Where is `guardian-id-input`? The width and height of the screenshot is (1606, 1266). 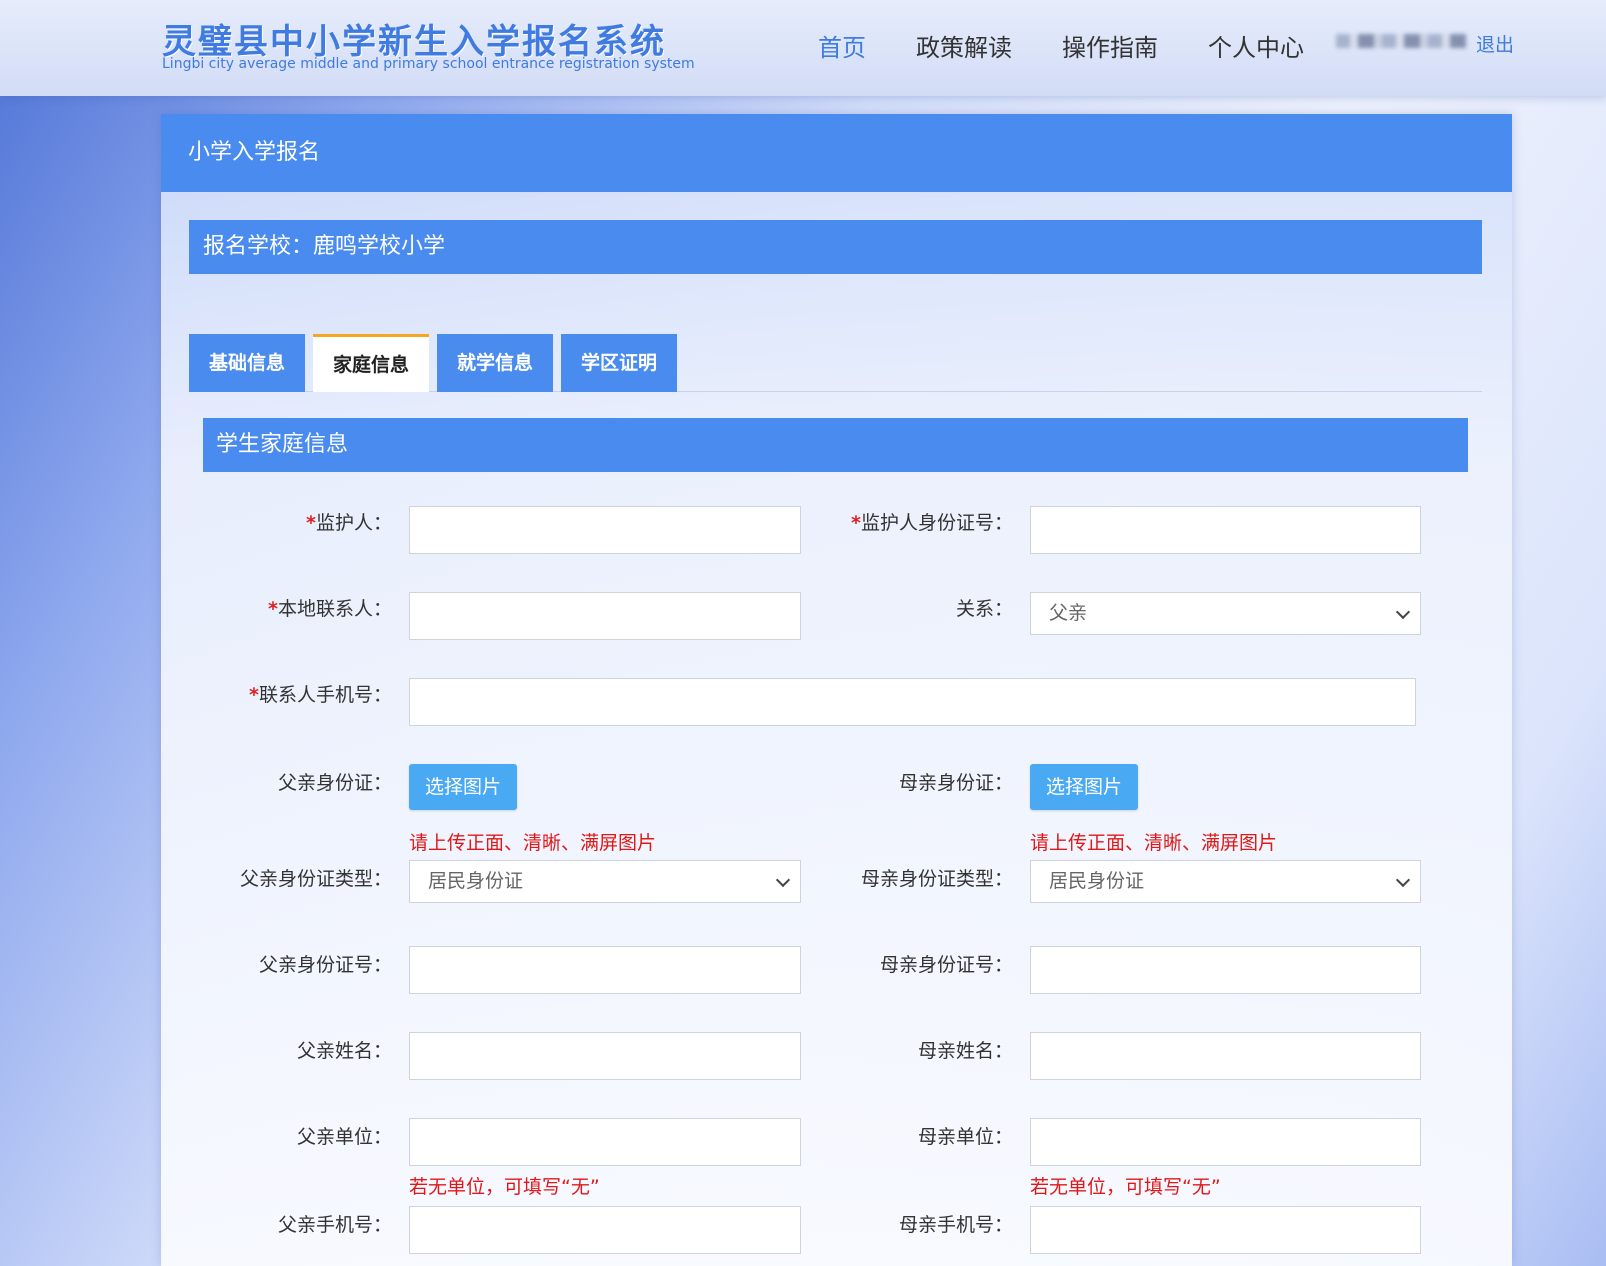 guardian-id-input is located at coordinates (1225, 530).